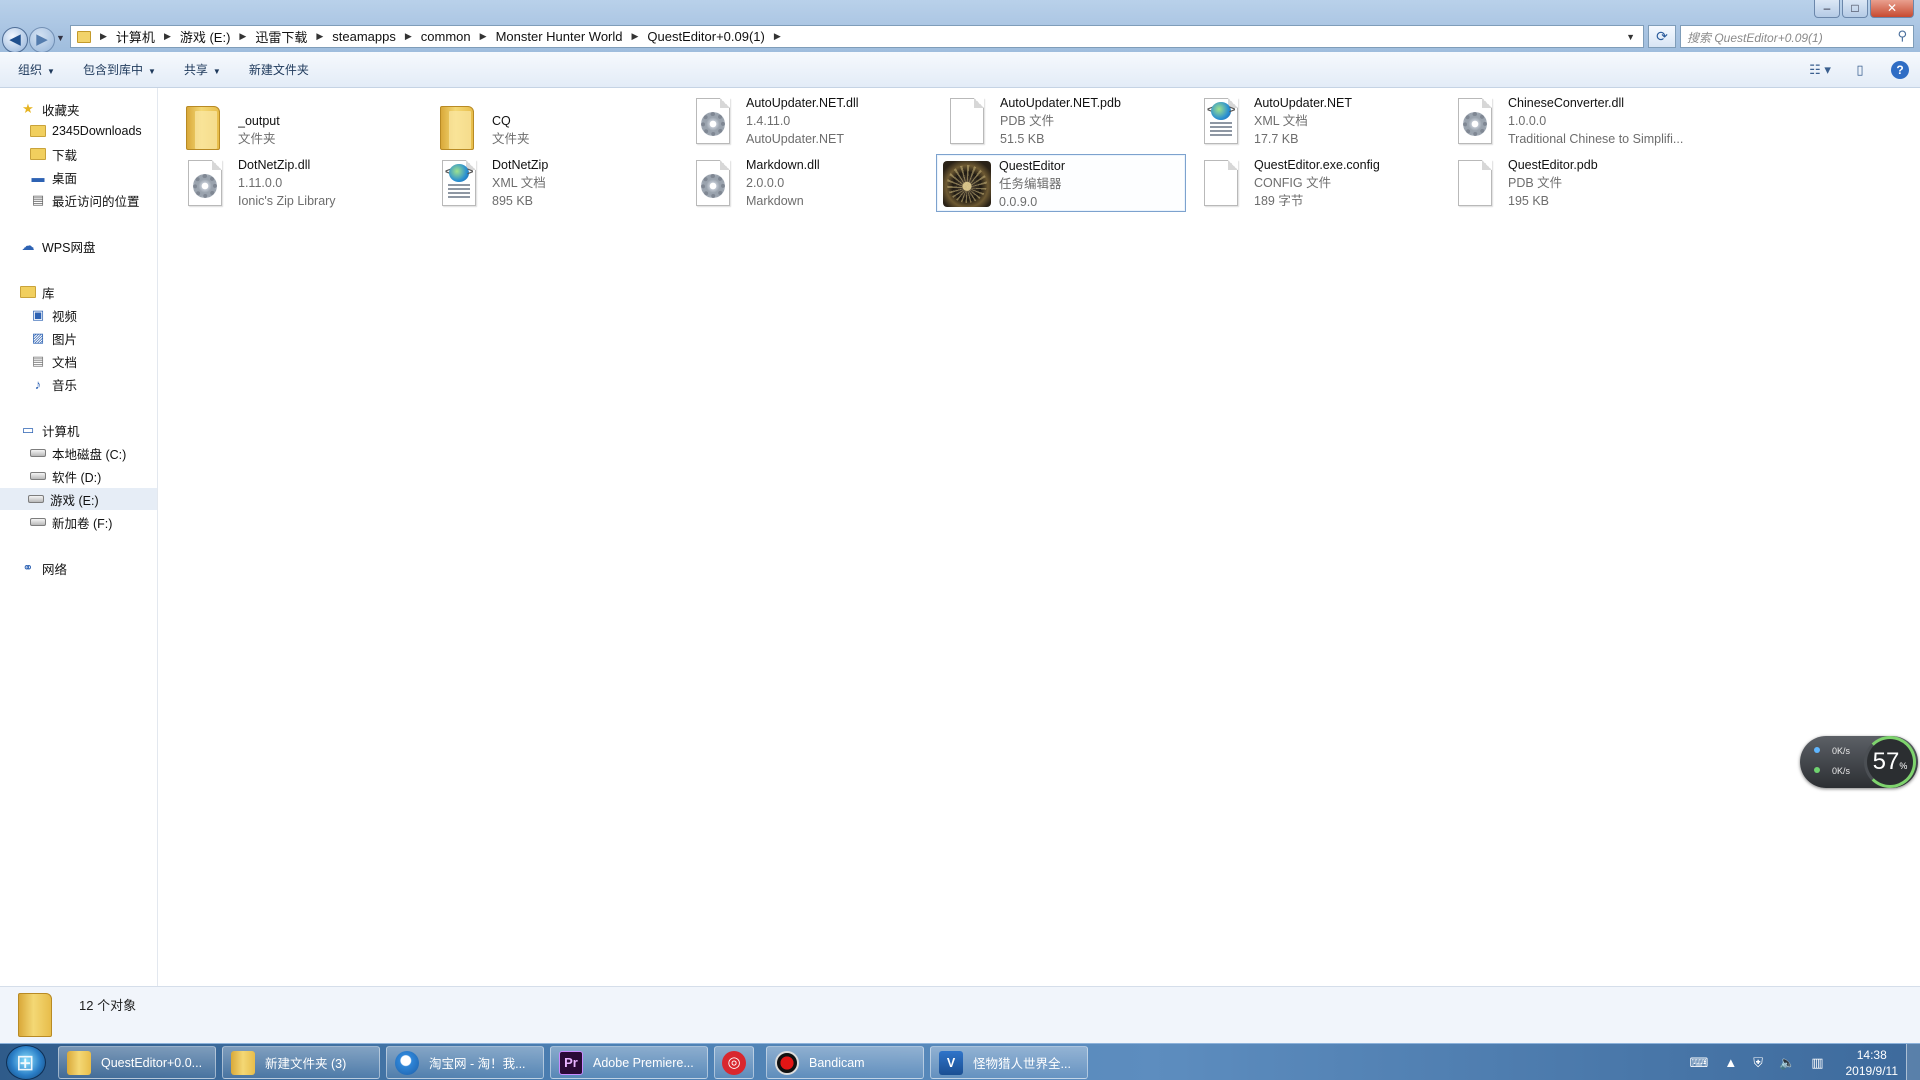 This screenshot has width=1920, height=1080. I want to click on include-in-library-button: 包含到库中 ▼, so click(119, 69).